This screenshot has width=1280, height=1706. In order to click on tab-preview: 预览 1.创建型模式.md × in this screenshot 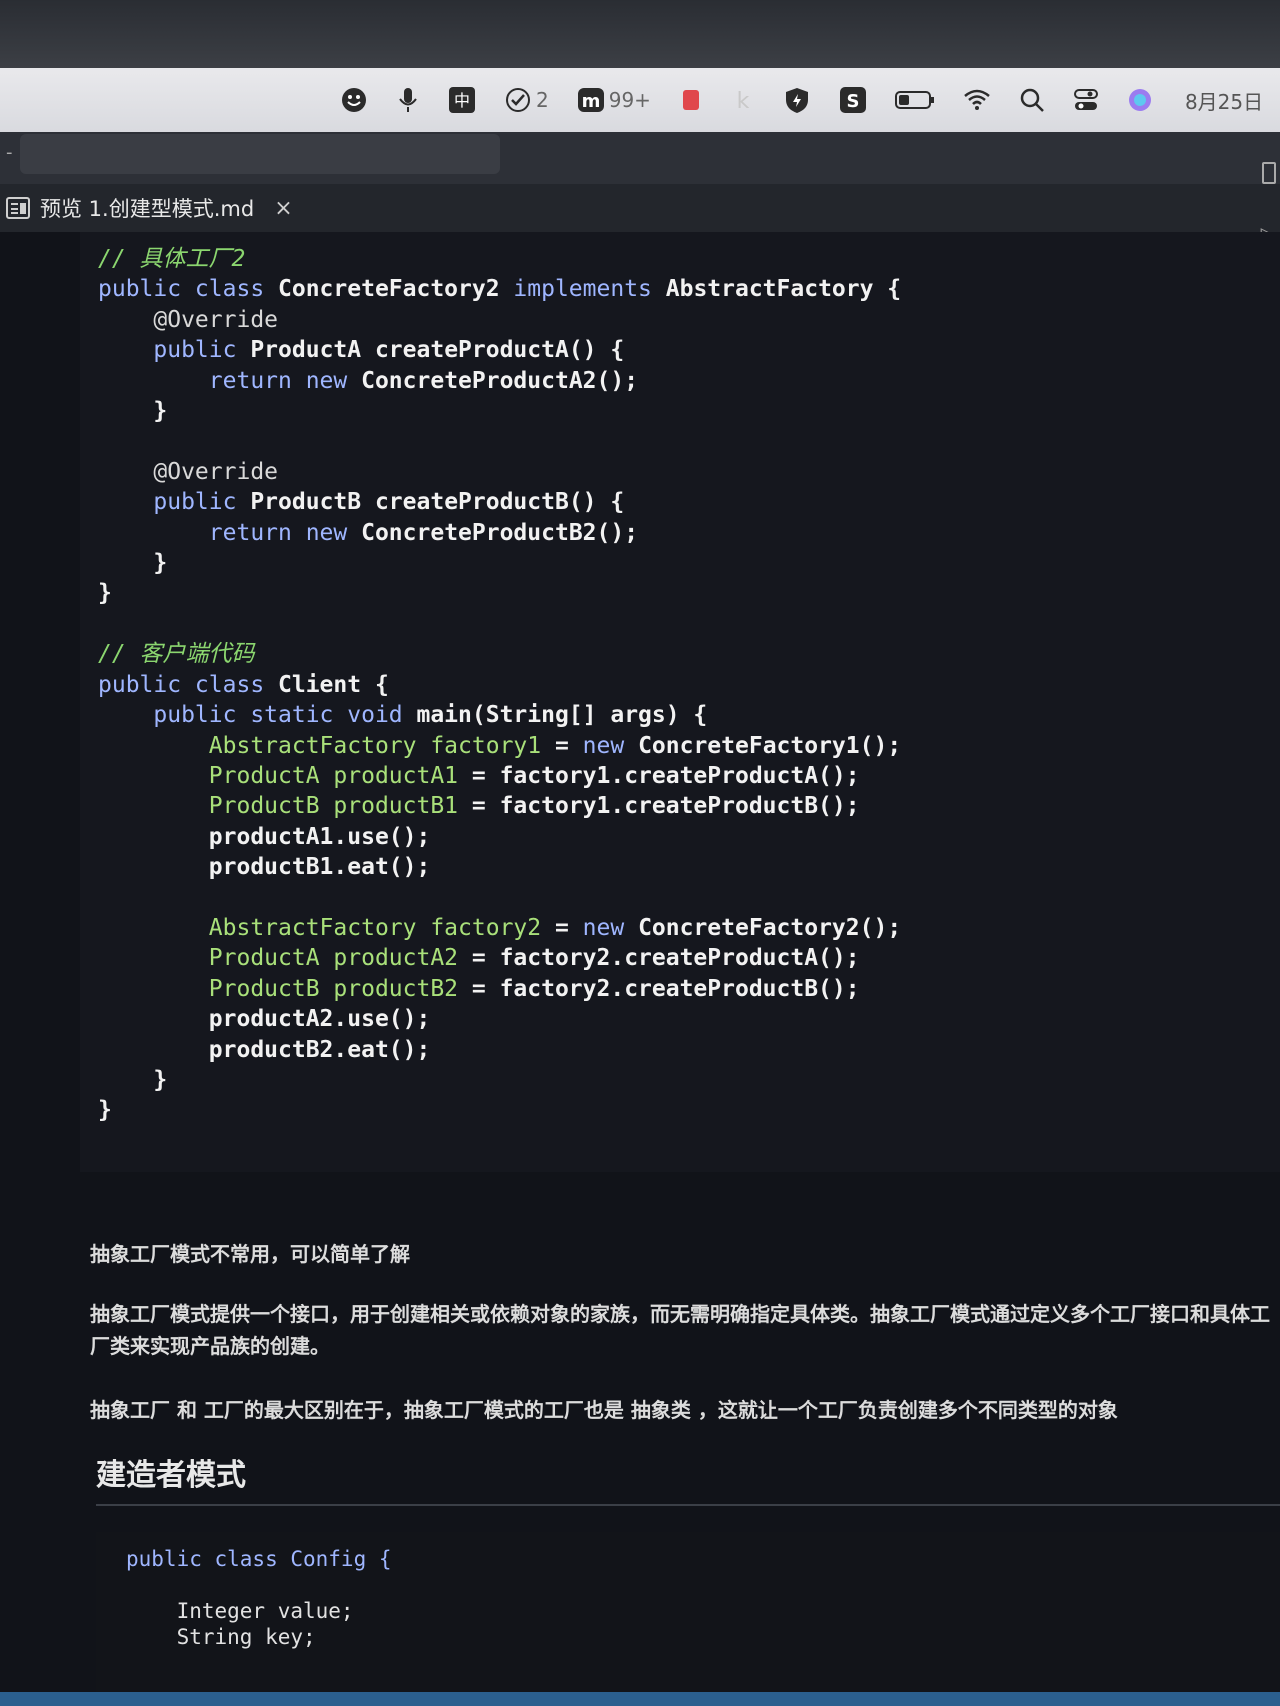, I will do `click(146, 208)`.